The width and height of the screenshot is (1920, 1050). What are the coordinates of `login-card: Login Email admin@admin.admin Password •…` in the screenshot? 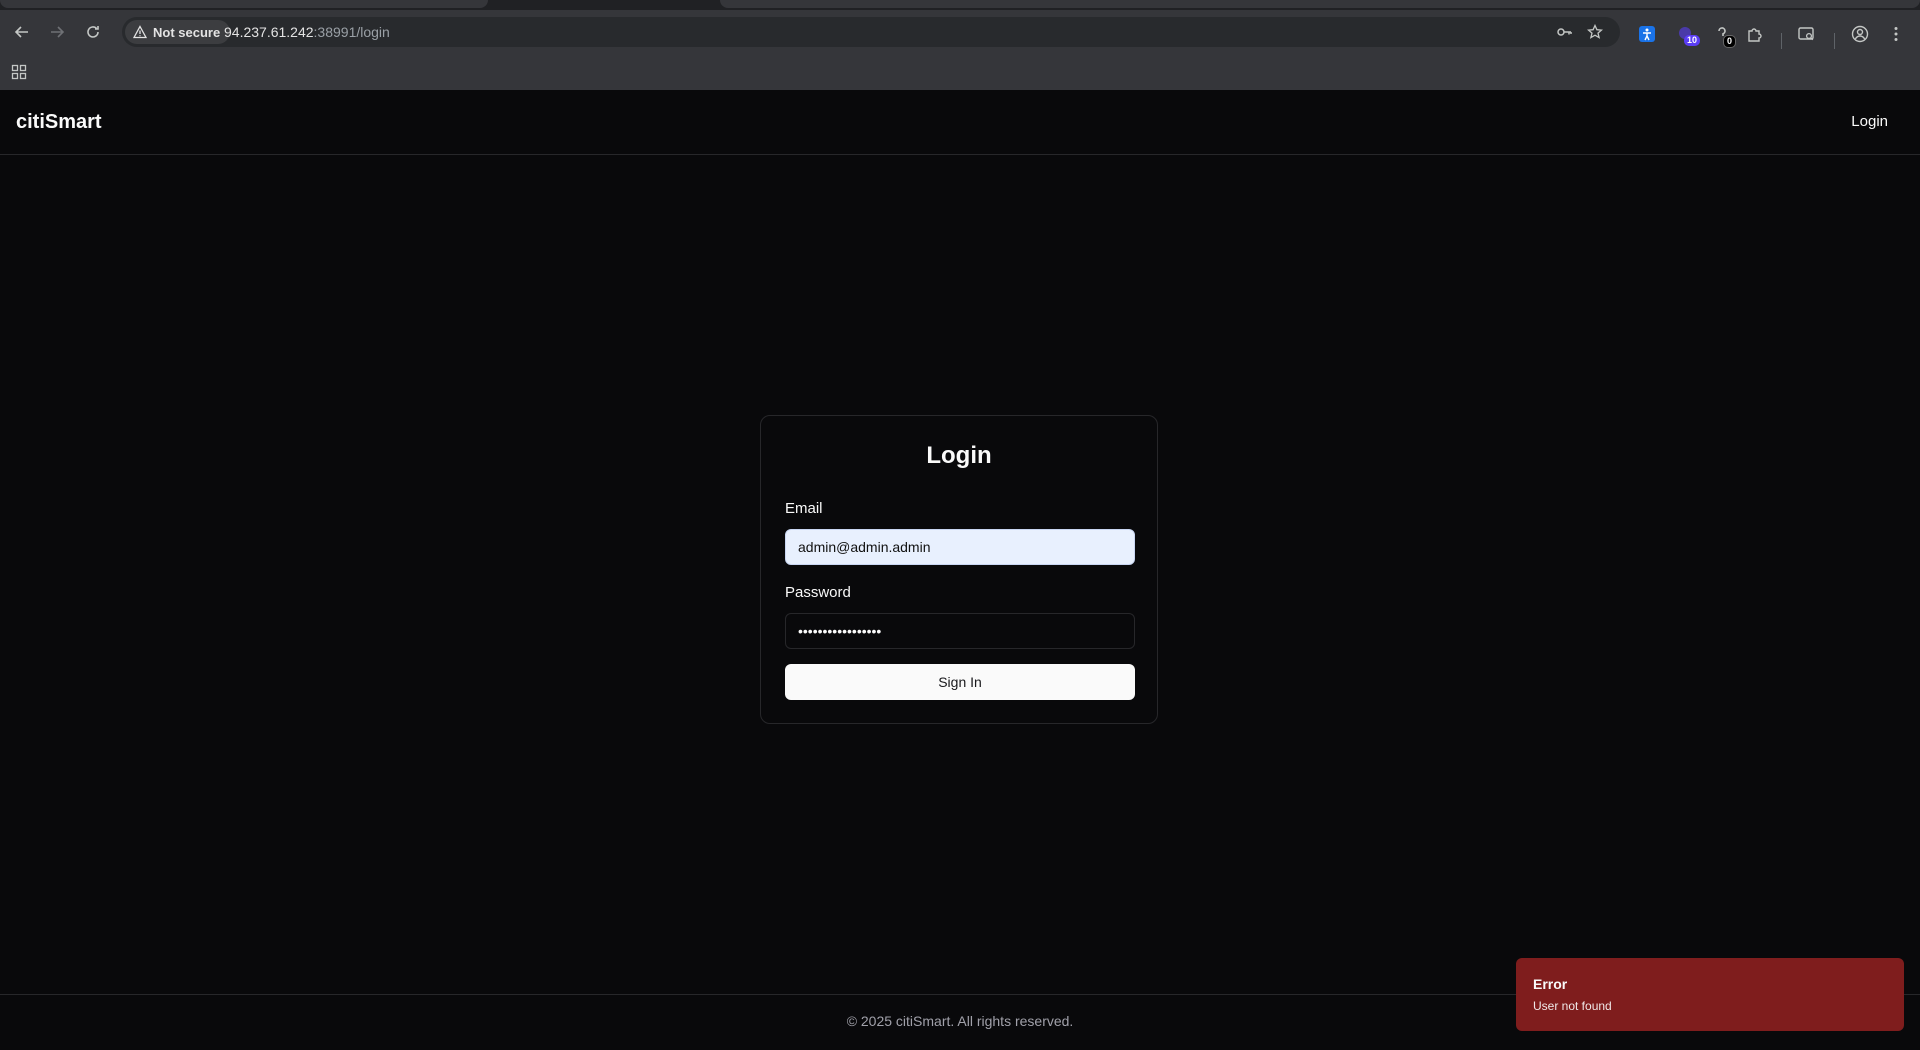 It's located at (959, 569).